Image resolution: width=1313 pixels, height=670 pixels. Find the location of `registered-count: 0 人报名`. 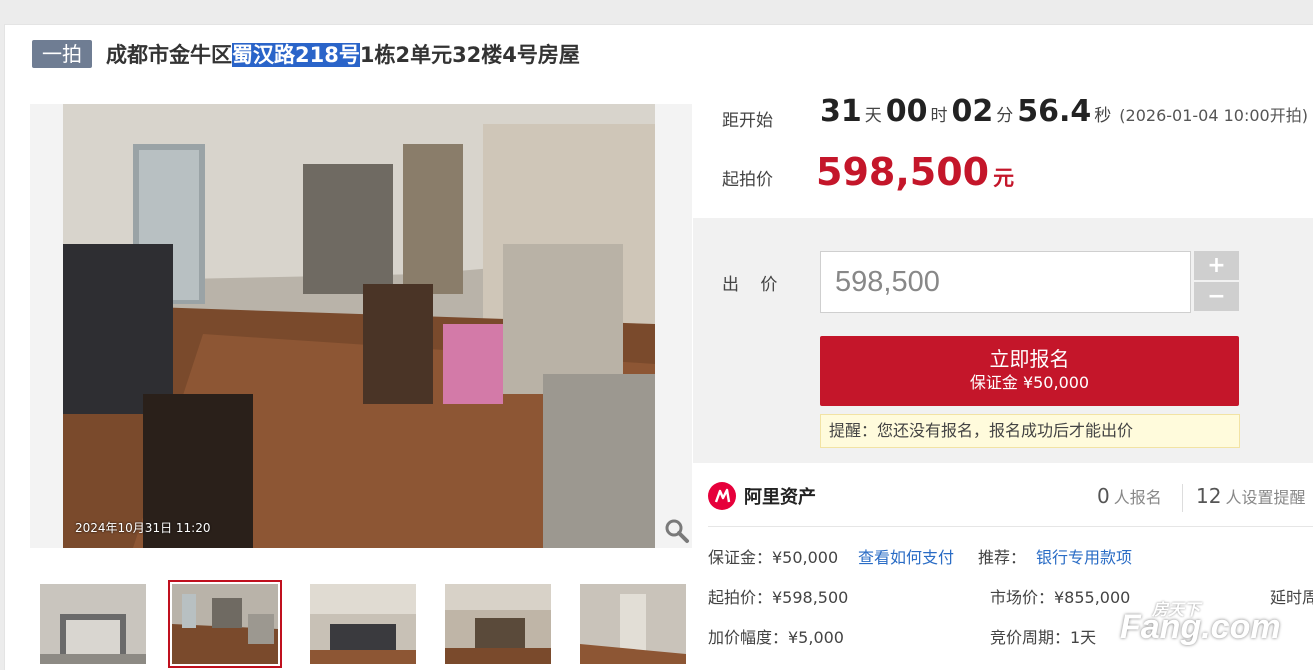

registered-count: 0 人报名 is located at coordinates (1129, 496).